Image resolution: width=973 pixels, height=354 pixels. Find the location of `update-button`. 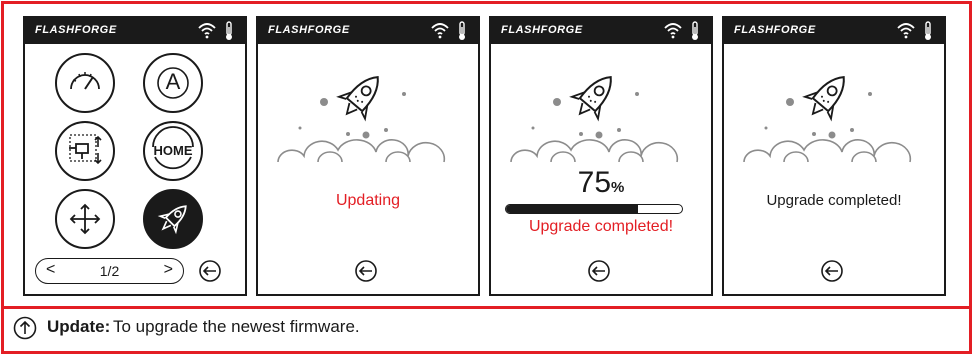

update-button is located at coordinates (173, 219).